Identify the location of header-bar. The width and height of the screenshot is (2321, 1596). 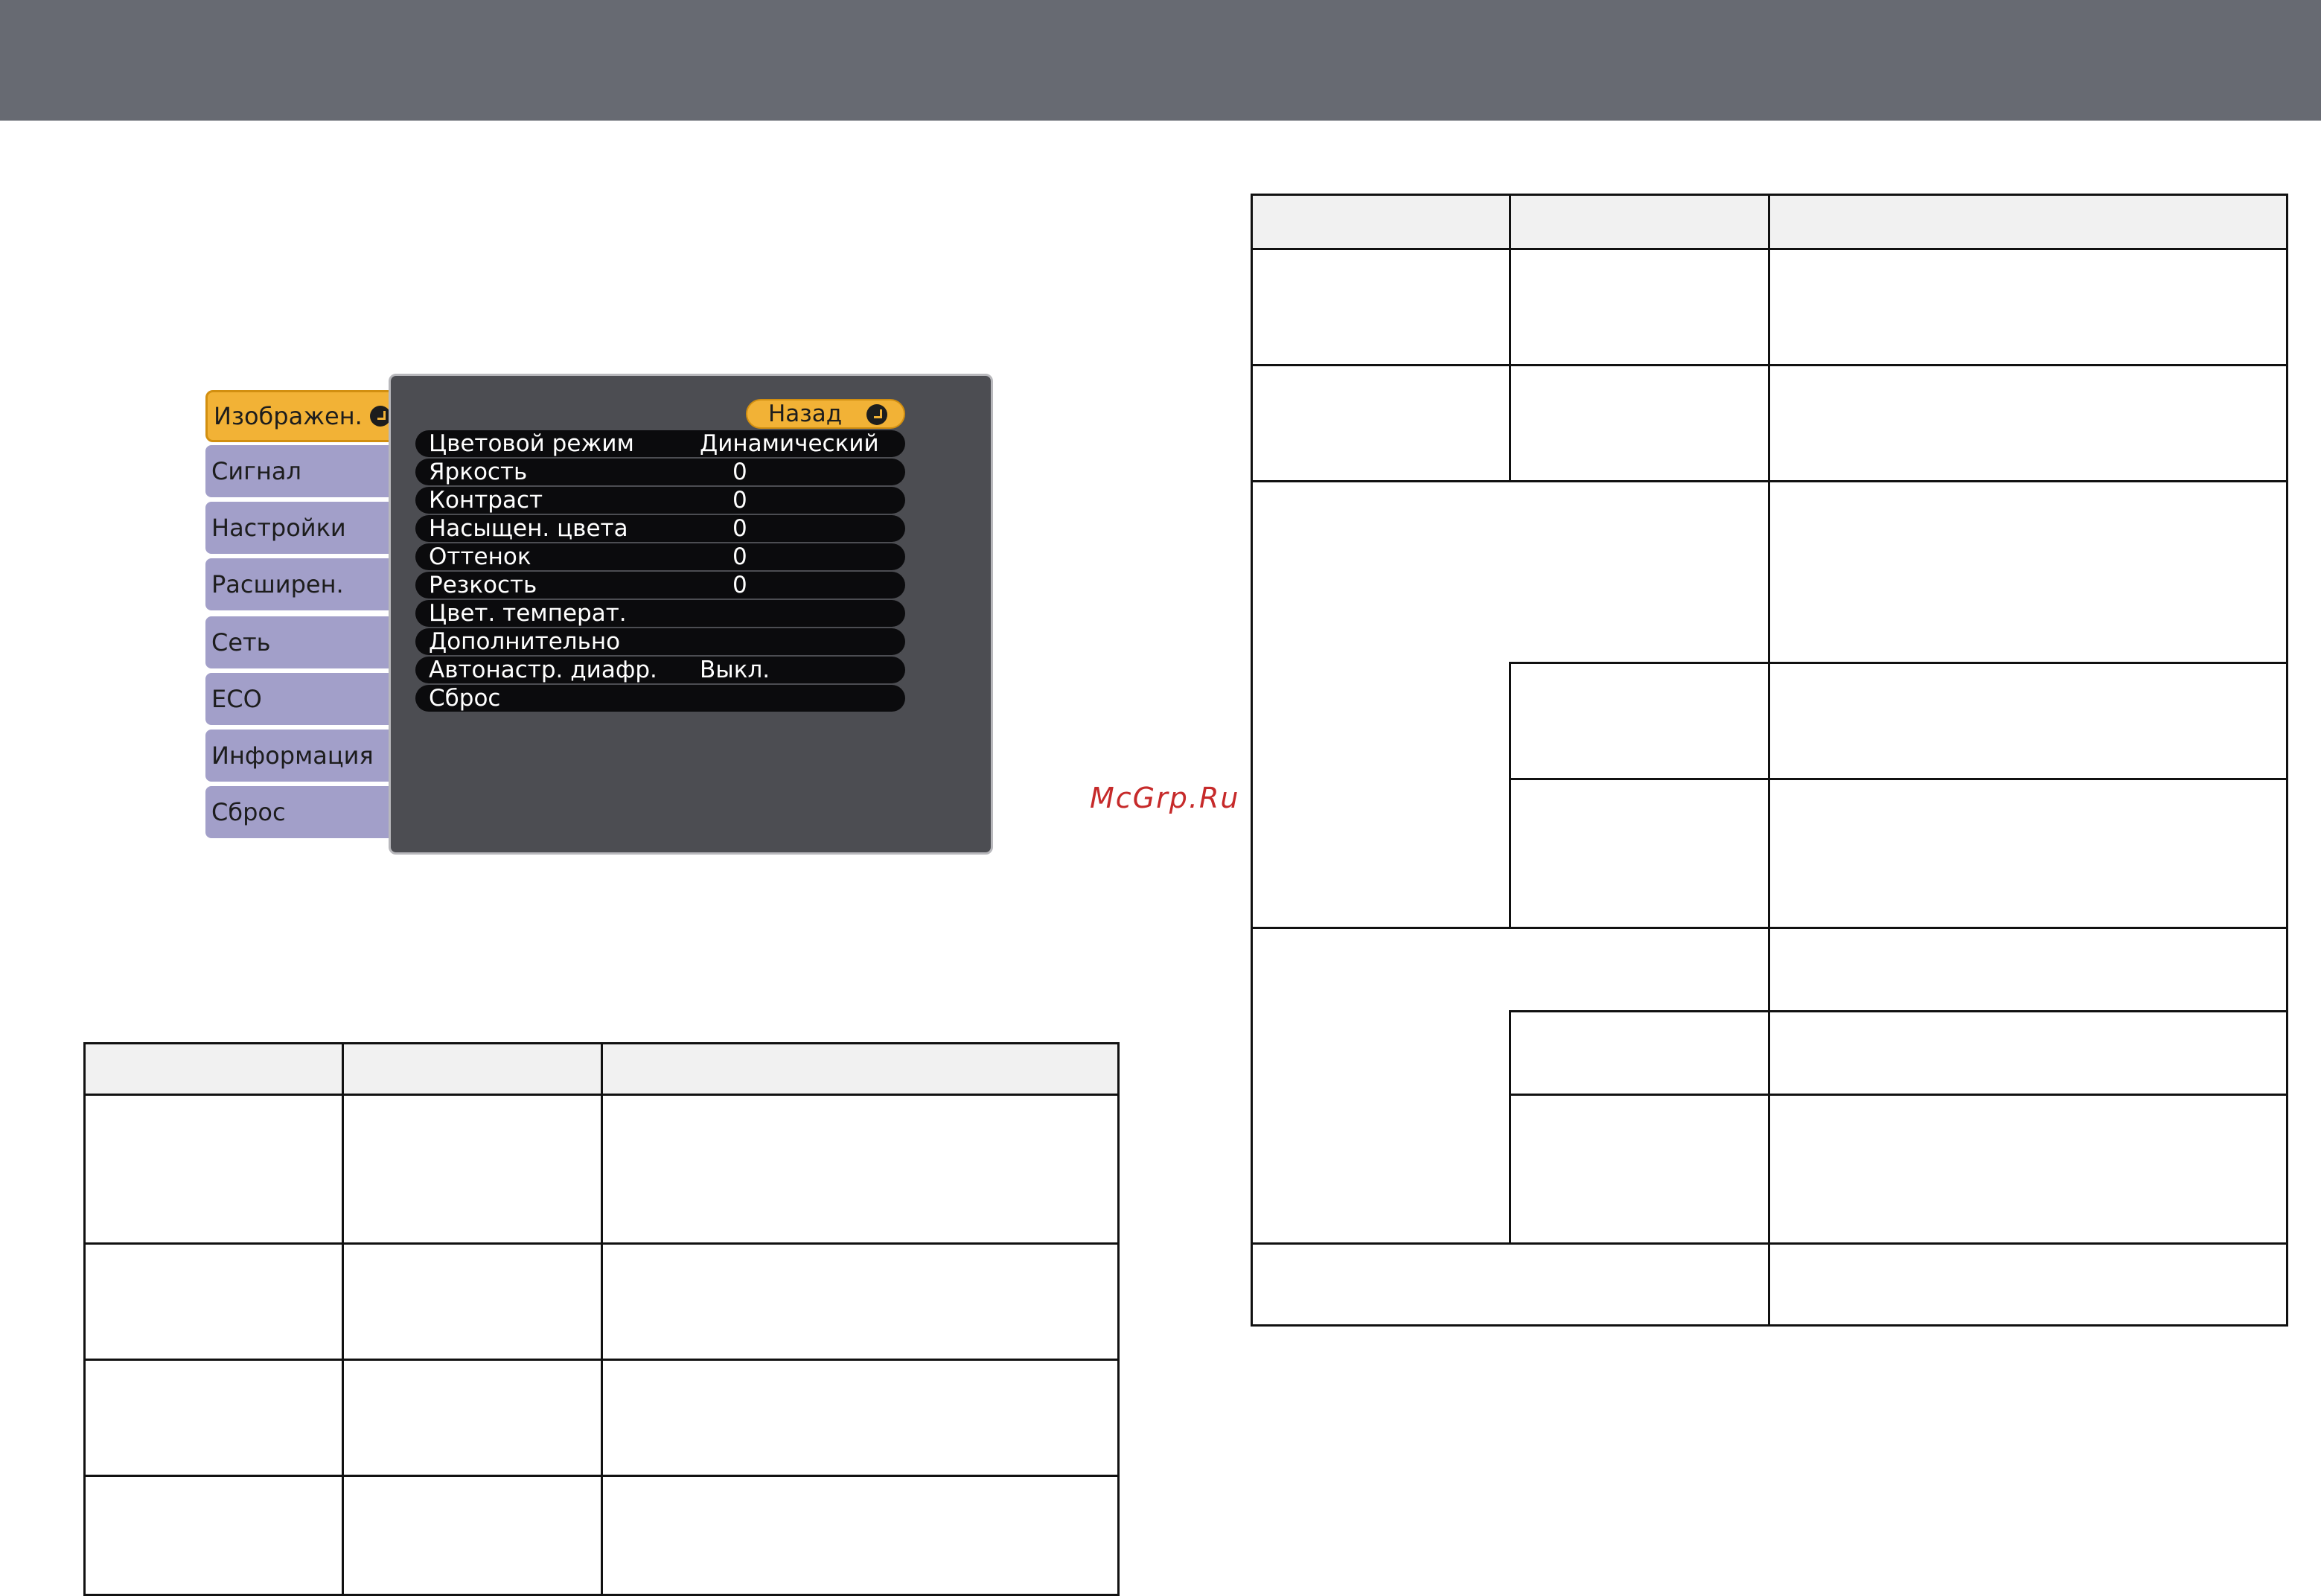
(1160, 60).